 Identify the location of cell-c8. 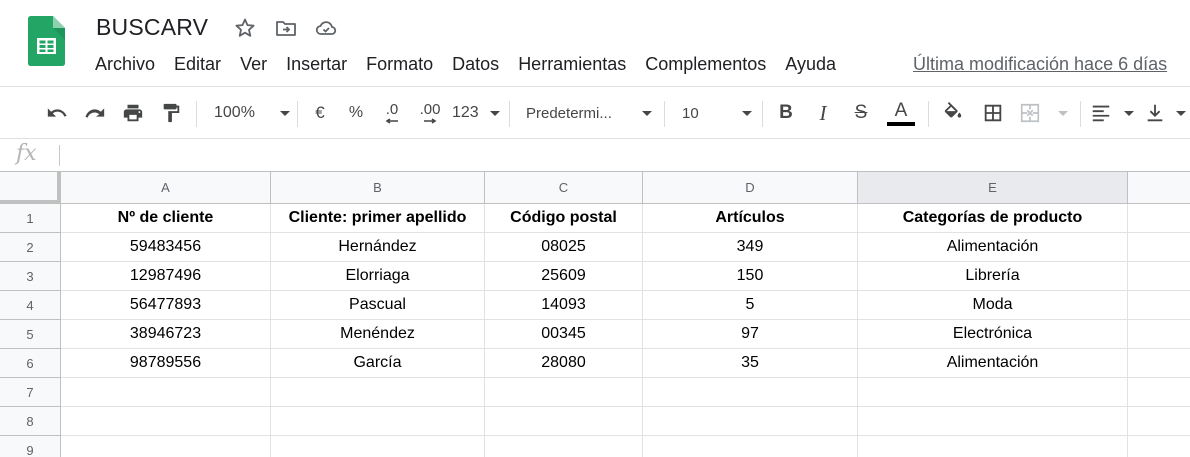
(564, 421).